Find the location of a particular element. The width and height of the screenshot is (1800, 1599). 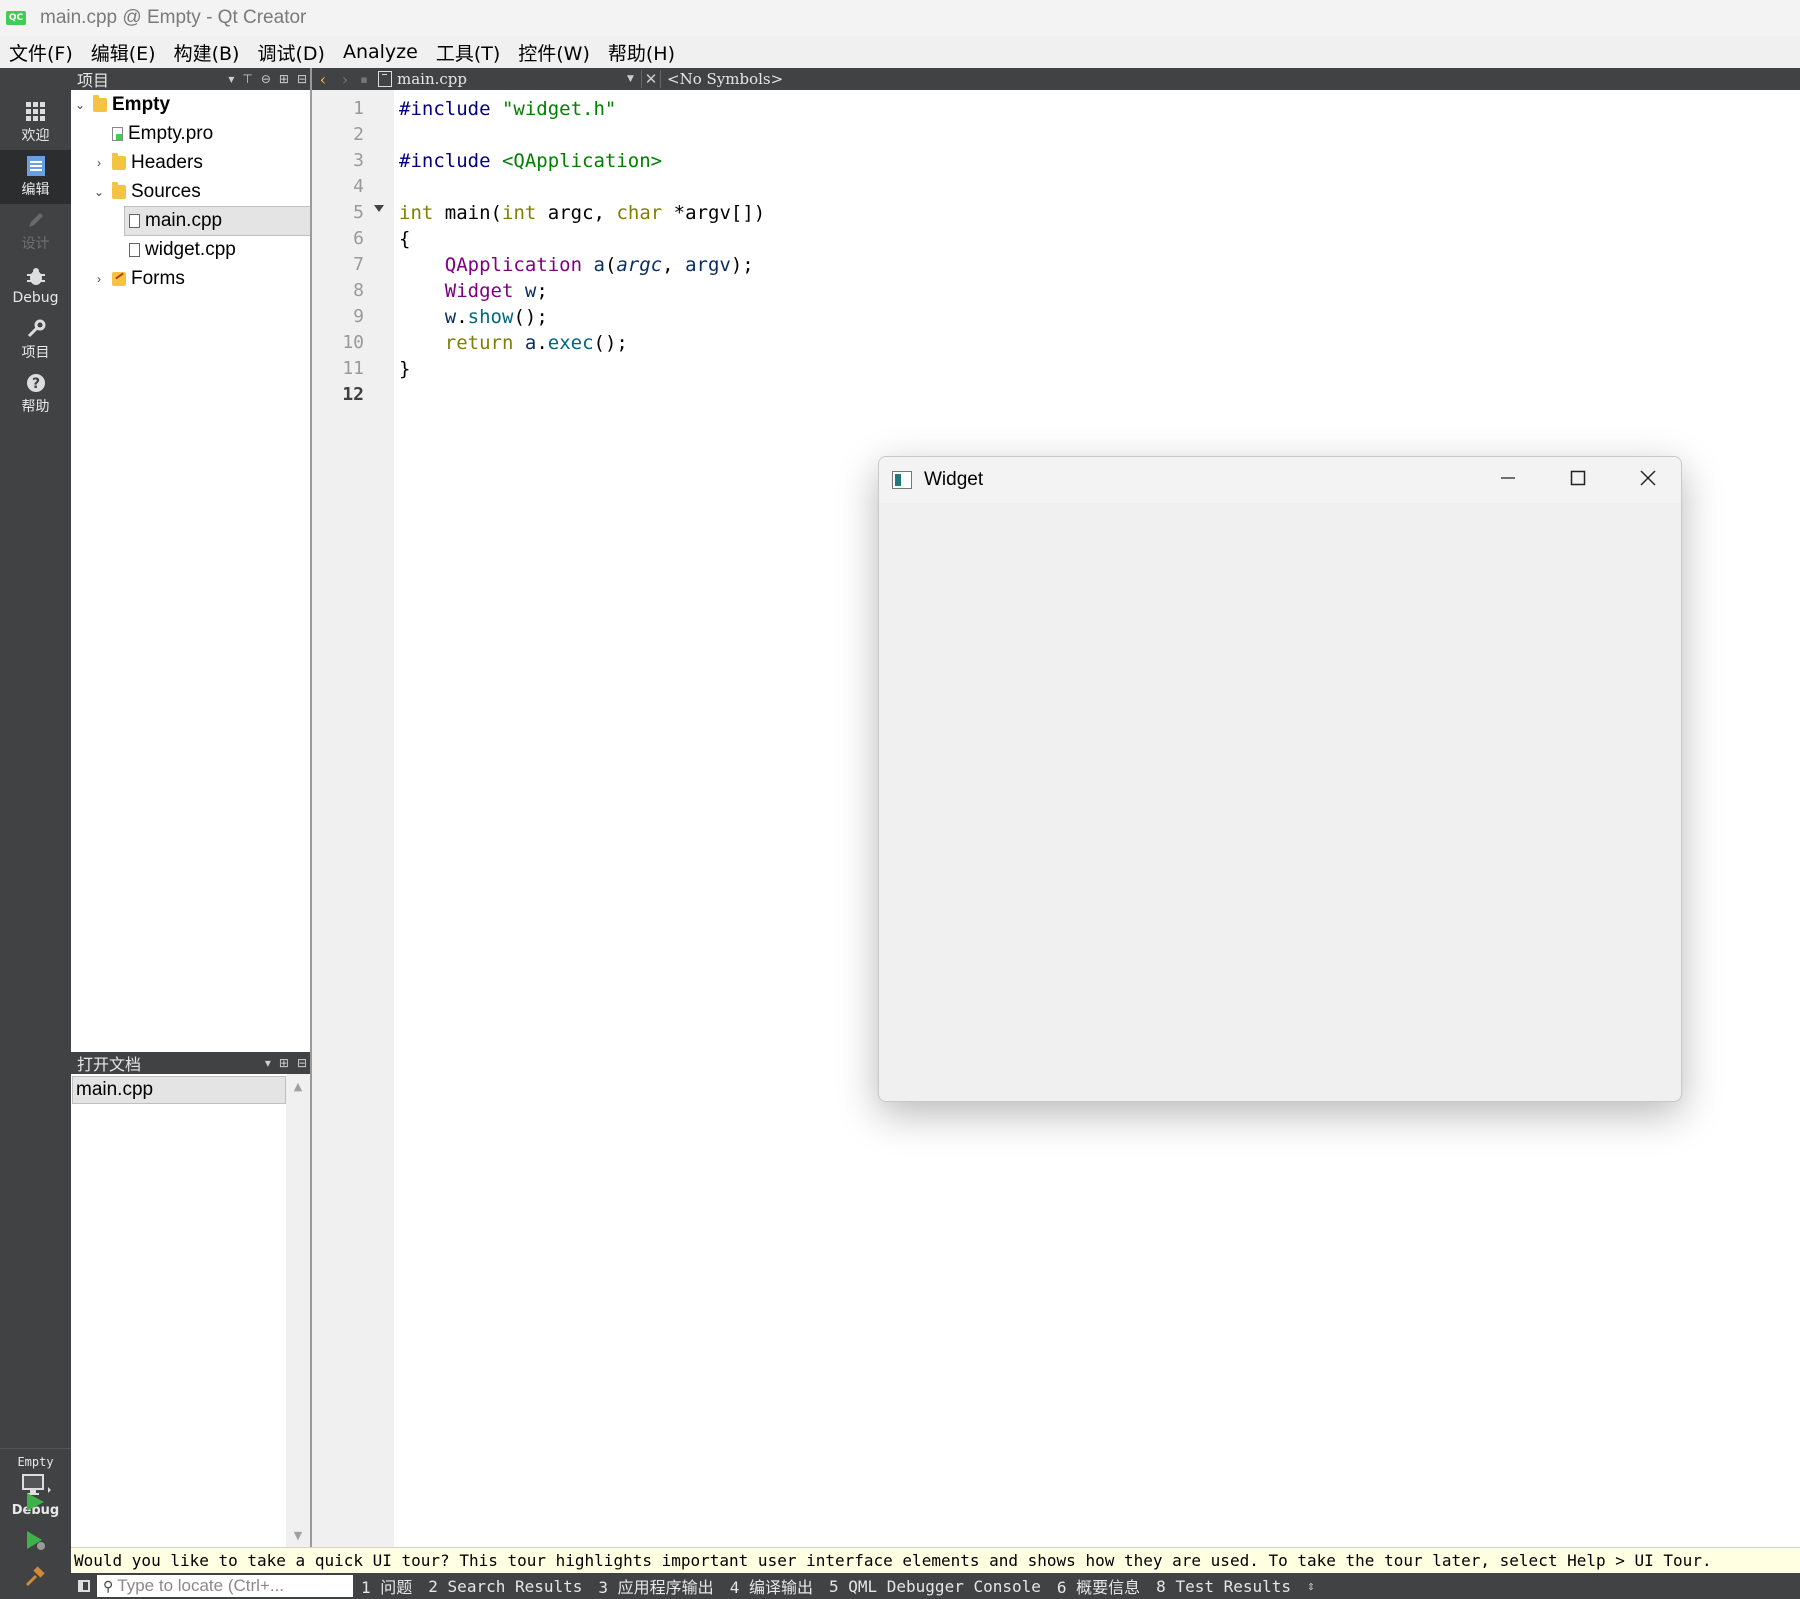

qt-creator-logo-icon: QC is located at coordinates (16, 18).